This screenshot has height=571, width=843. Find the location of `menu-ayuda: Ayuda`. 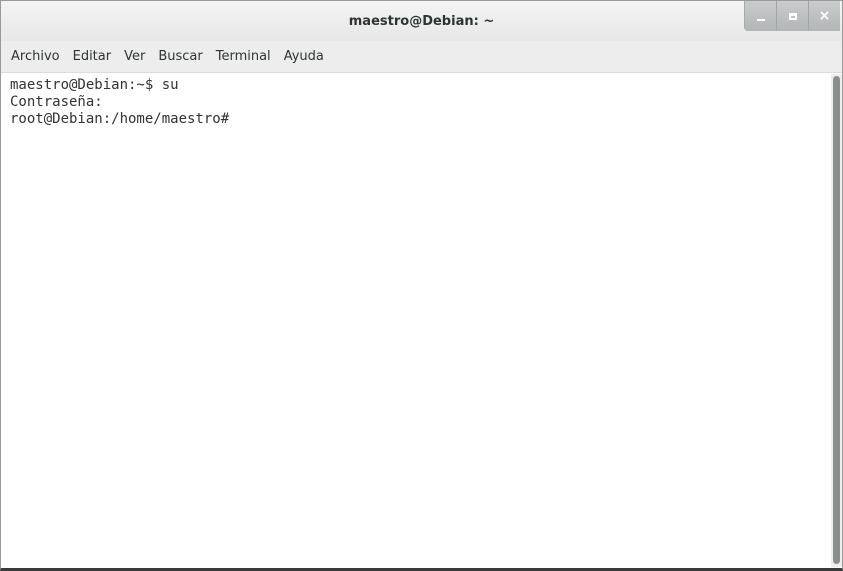

menu-ayuda: Ayuda is located at coordinates (304, 57).